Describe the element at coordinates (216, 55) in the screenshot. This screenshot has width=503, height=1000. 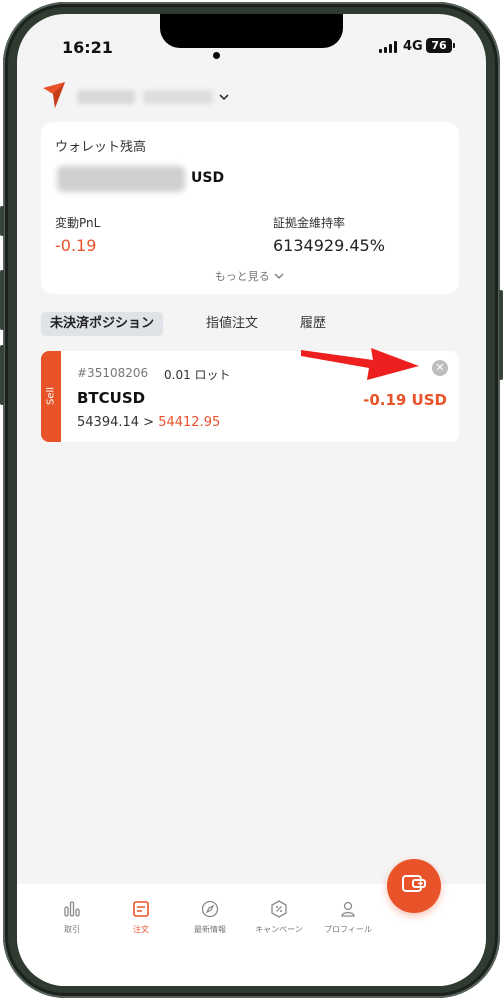
I see `front-camera` at that location.